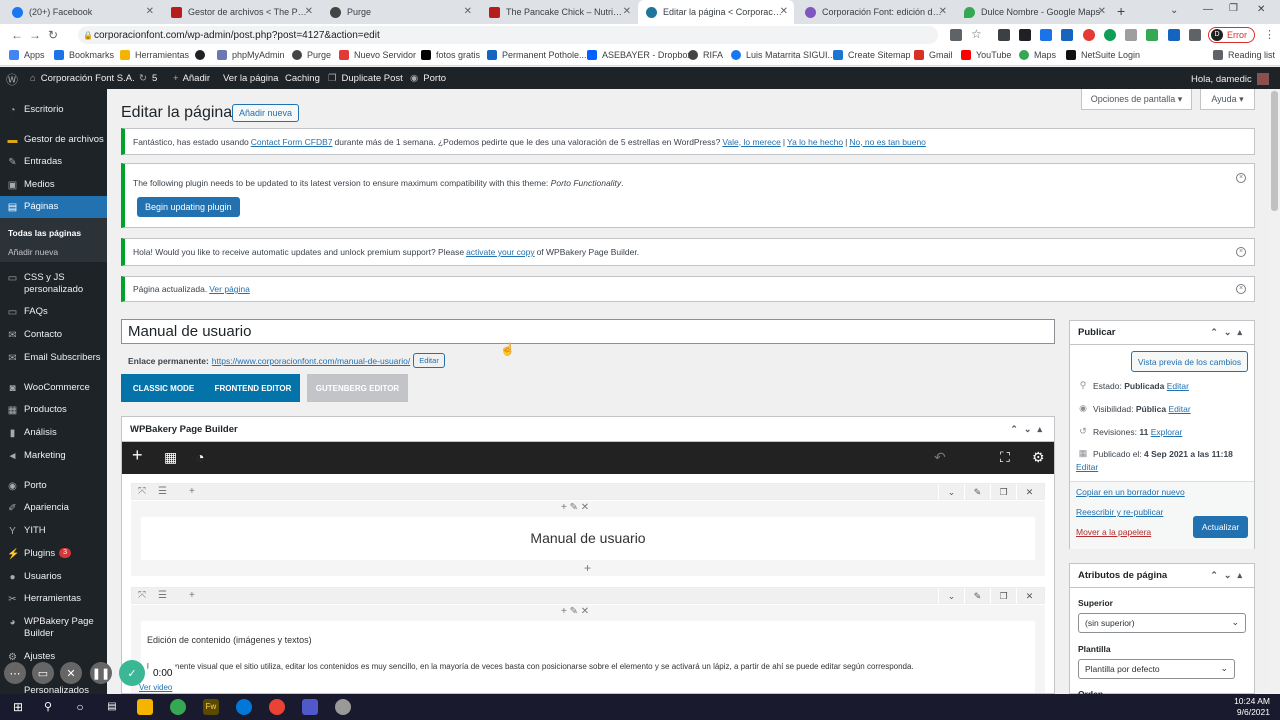 This screenshot has width=1280, height=720. What do you see at coordinates (872, 55) in the screenshot?
I see `bookmark-item: Create Sitemap` at bounding box center [872, 55].